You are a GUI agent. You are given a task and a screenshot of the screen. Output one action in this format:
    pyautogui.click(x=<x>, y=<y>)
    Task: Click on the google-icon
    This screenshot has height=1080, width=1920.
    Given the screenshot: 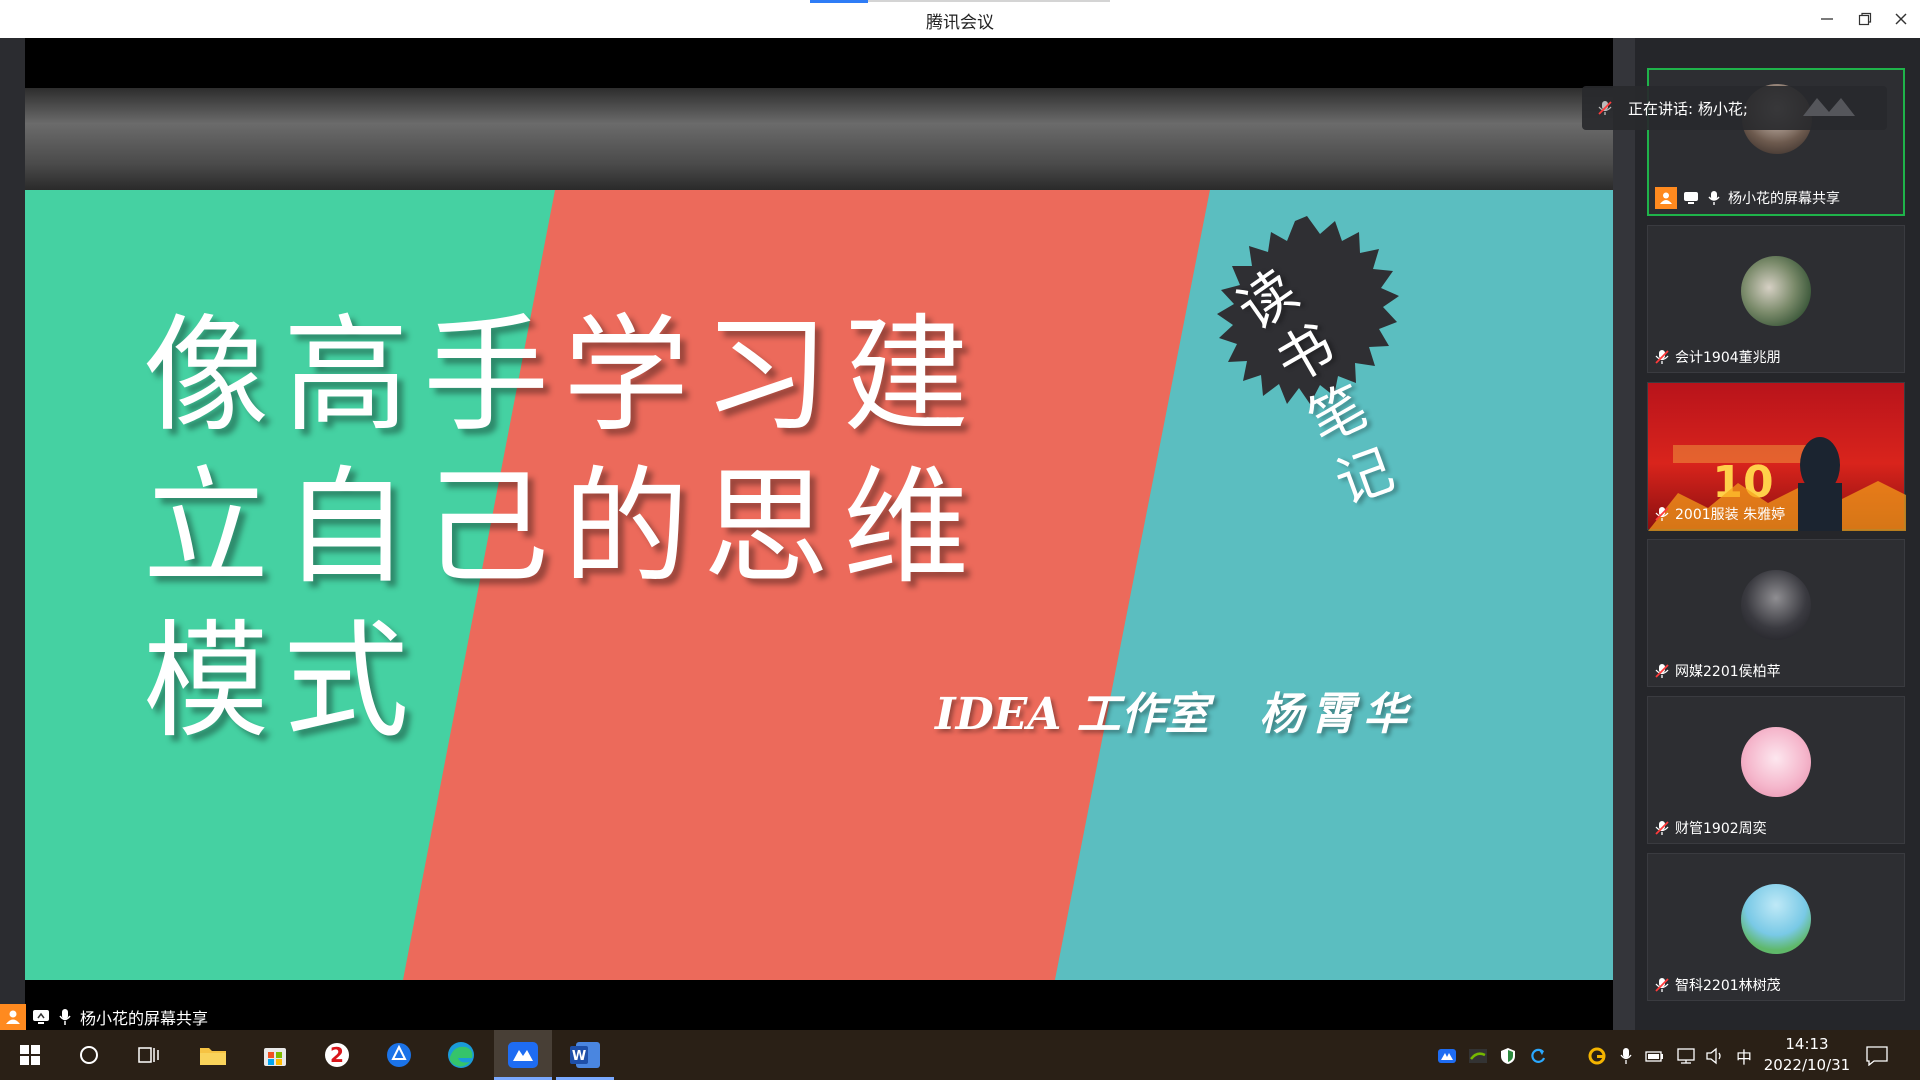 What is the action you would take?
    pyautogui.click(x=1597, y=1056)
    